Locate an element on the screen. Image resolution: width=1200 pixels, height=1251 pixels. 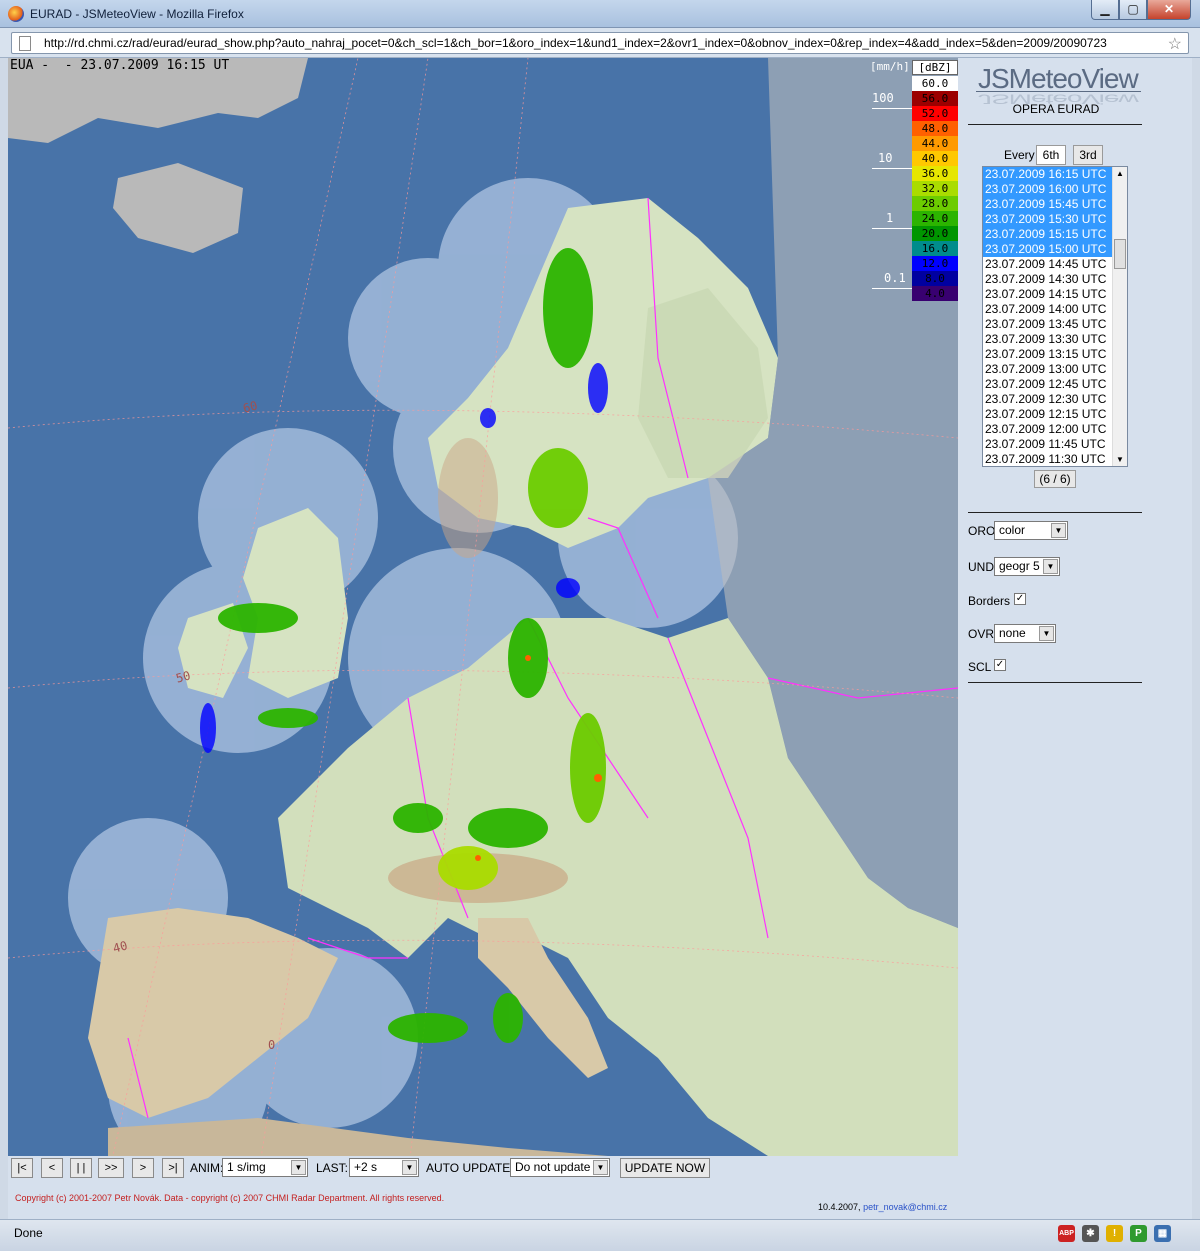
time-list-item: 23.07.2009 15:45 UTC is located at coordinates (1055, 204).